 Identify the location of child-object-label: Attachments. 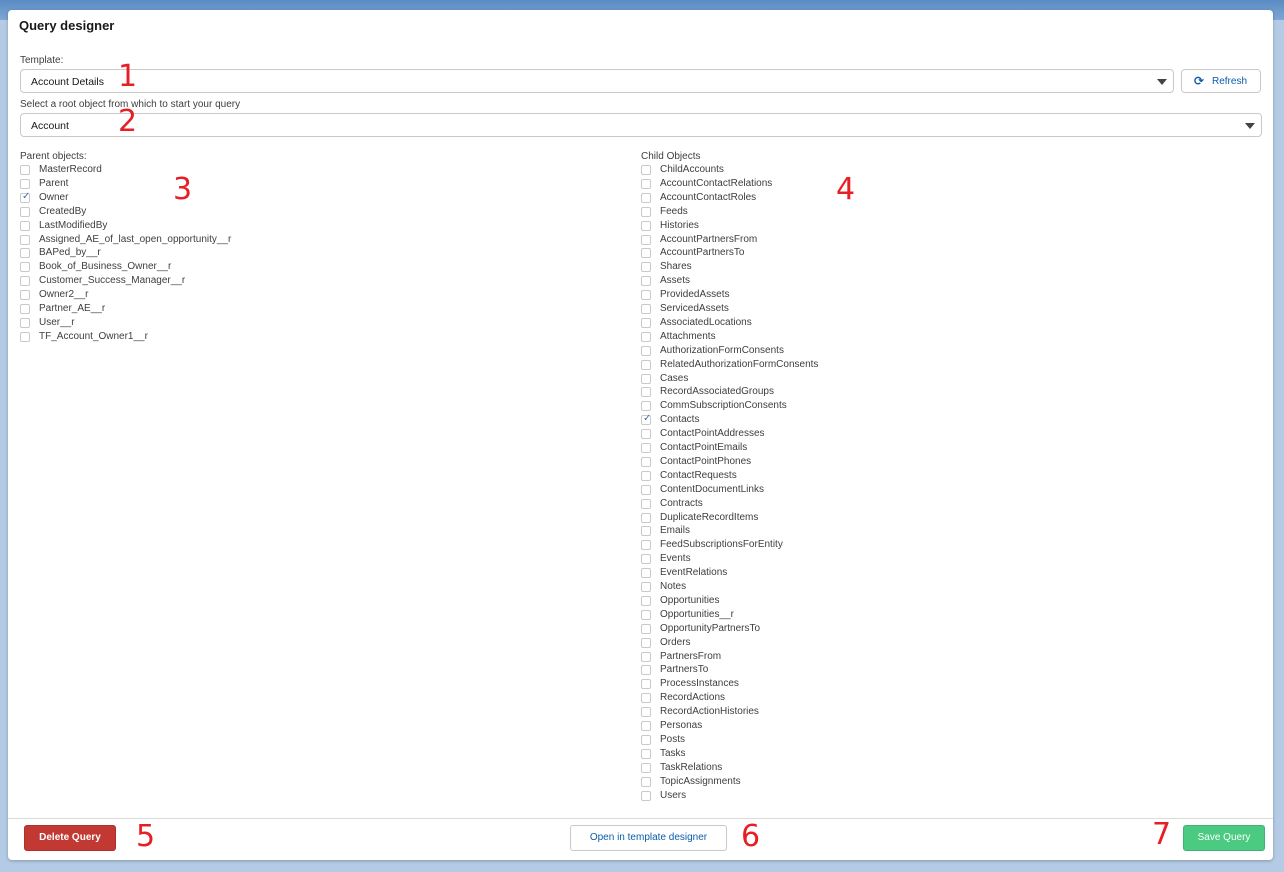
(688, 336).